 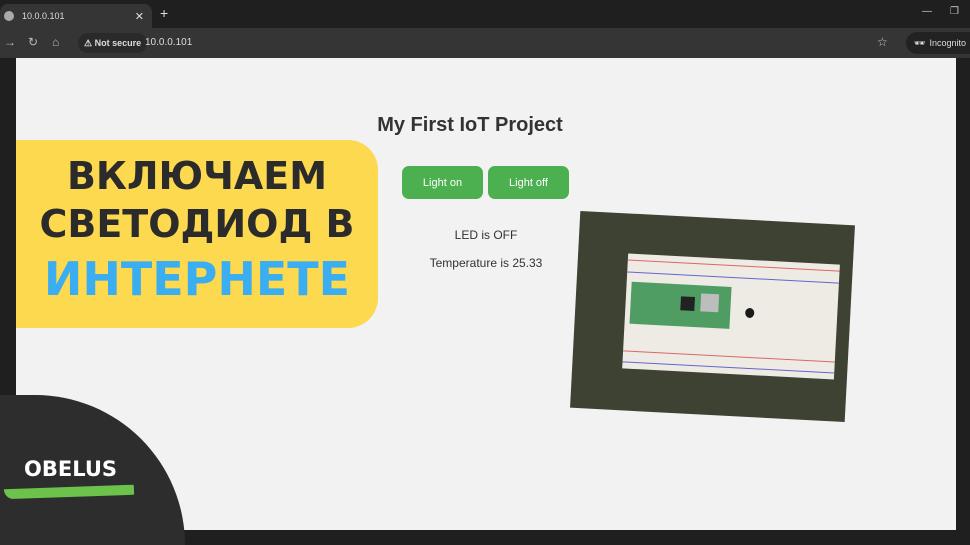 I want to click on security-label: Not secure, so click(x=118, y=43).